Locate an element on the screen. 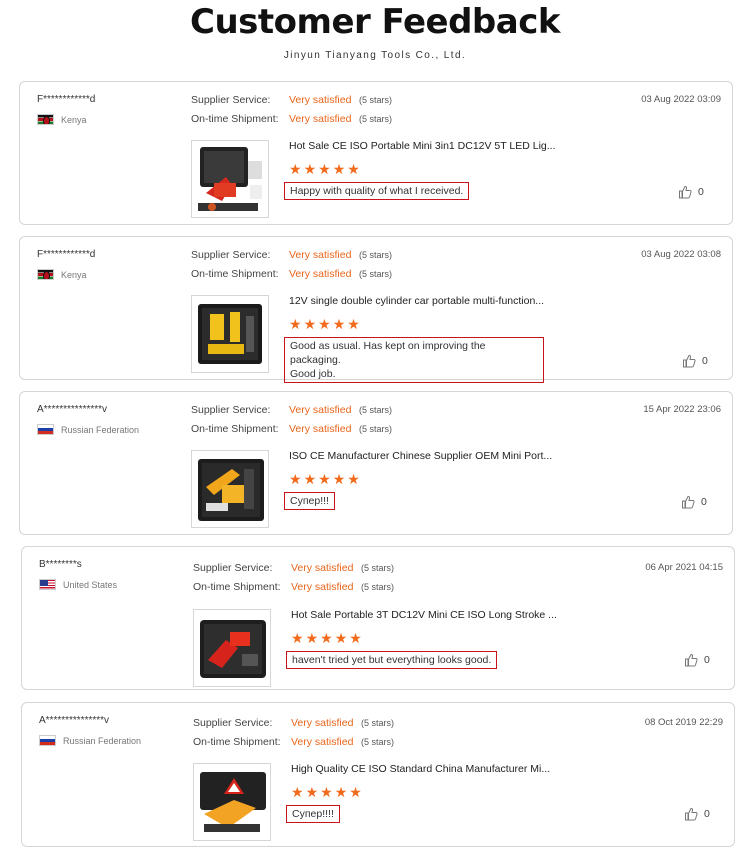 This screenshot has width=750, height=856. russia-flag-icon is located at coordinates (45, 429).